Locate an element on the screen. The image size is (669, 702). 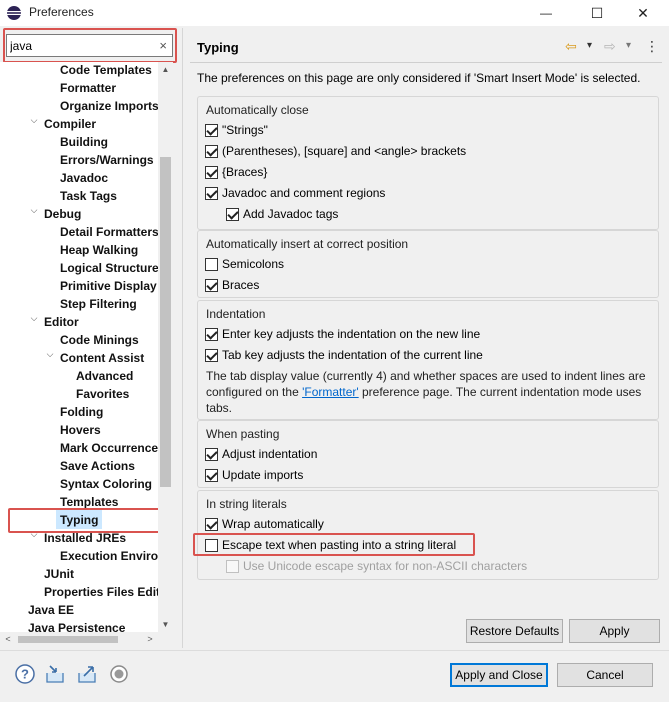
tree-item-errors-warnings: Errors/Warnings is located at coordinates (107, 160).